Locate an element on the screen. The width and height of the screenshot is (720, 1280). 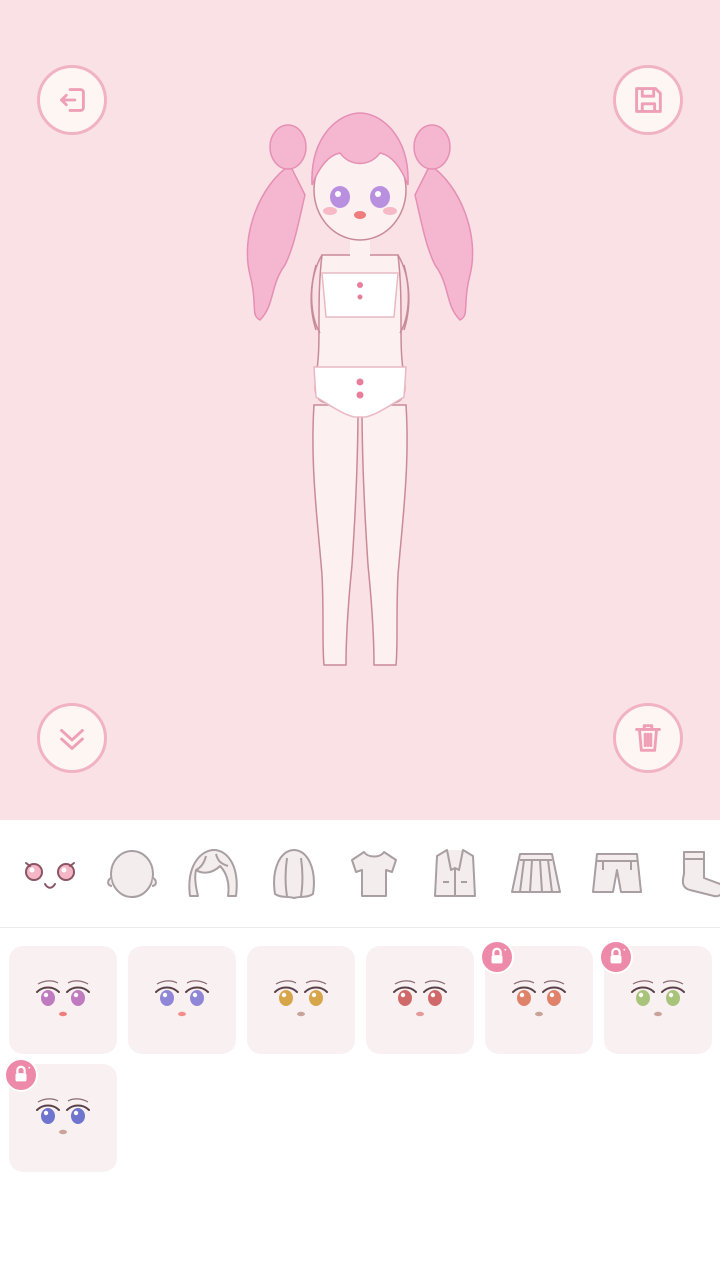
double-chevron-down-icon is located at coordinates (72, 739).